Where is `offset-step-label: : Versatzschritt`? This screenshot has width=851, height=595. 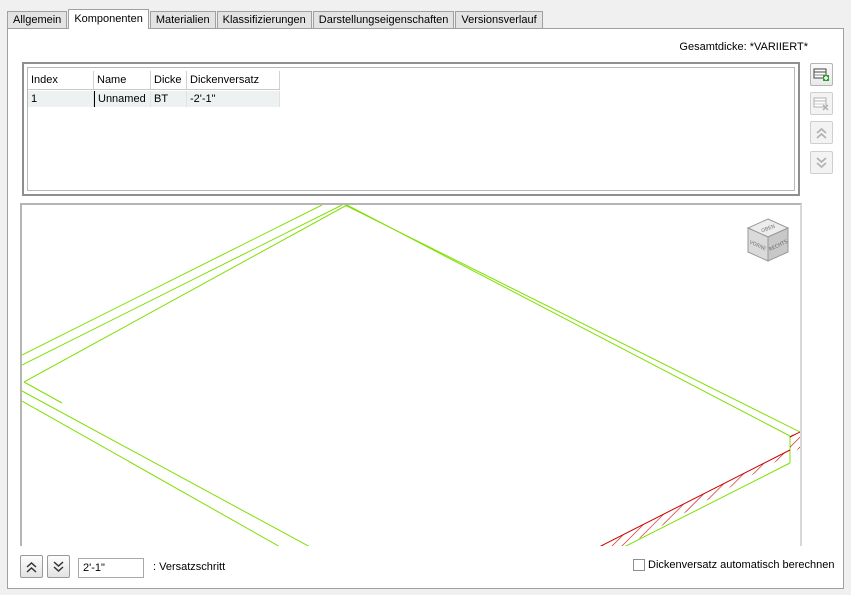
offset-step-label: : Versatzschritt is located at coordinates (189, 567).